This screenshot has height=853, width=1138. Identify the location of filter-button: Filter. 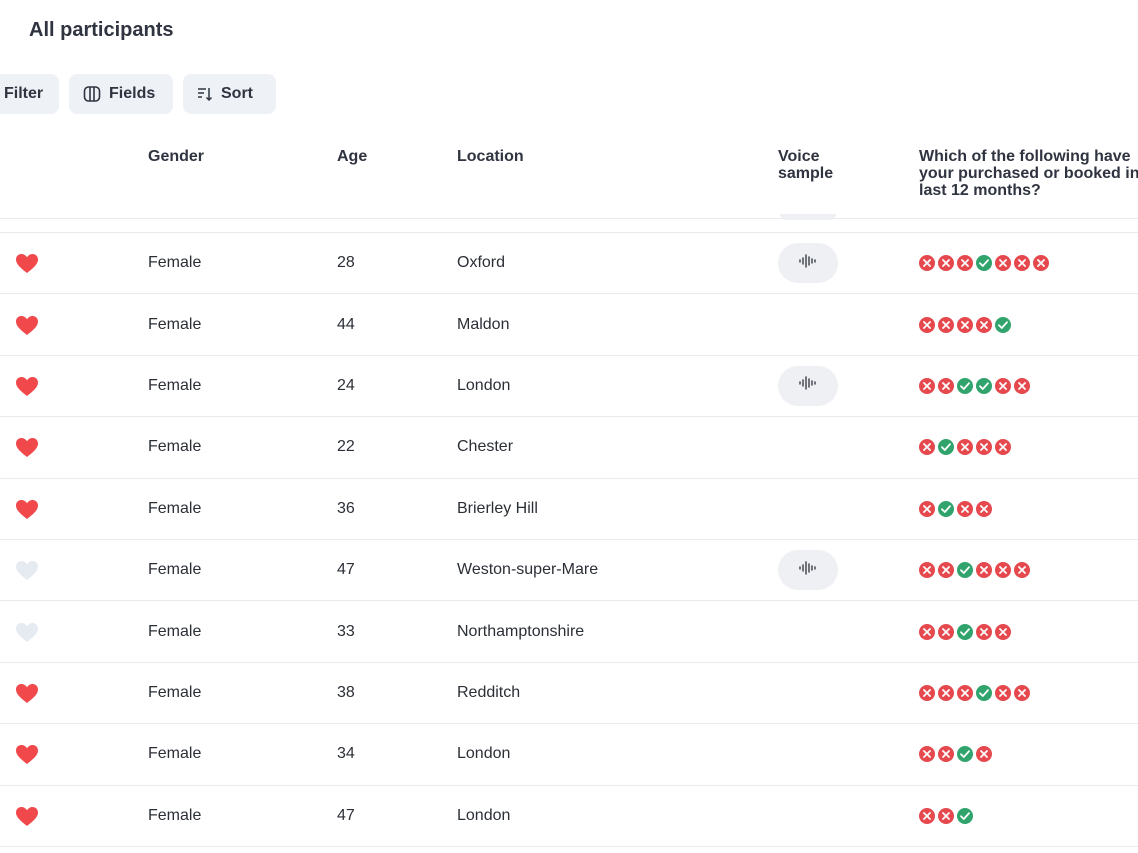
(29, 94).